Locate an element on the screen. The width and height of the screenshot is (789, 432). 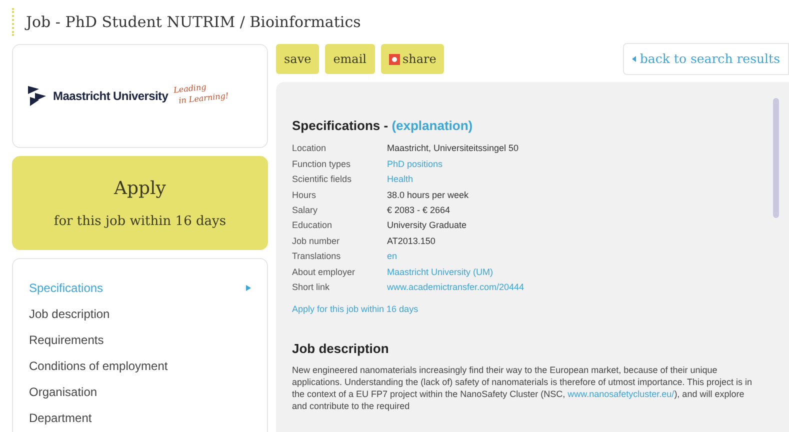
job-description-text: New engineered nanomaterials increasingly find their way to the European market, because of their unique applications. Understanding the (lack of) safety of nanomaterials is therefore of utmost importance. This project is in the context of a EU FP7 project within the NanoSafety Cluster (NSC, www.nanosafetycluster.eu/), and will explore and contribute to the required is located at coordinates (523, 388).